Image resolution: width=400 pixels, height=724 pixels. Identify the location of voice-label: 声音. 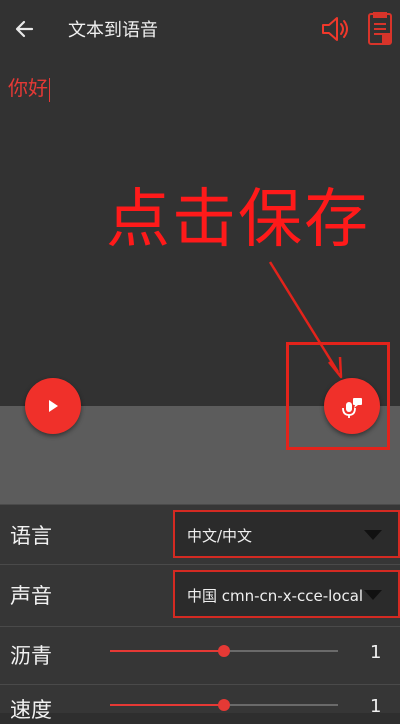
(31, 596).